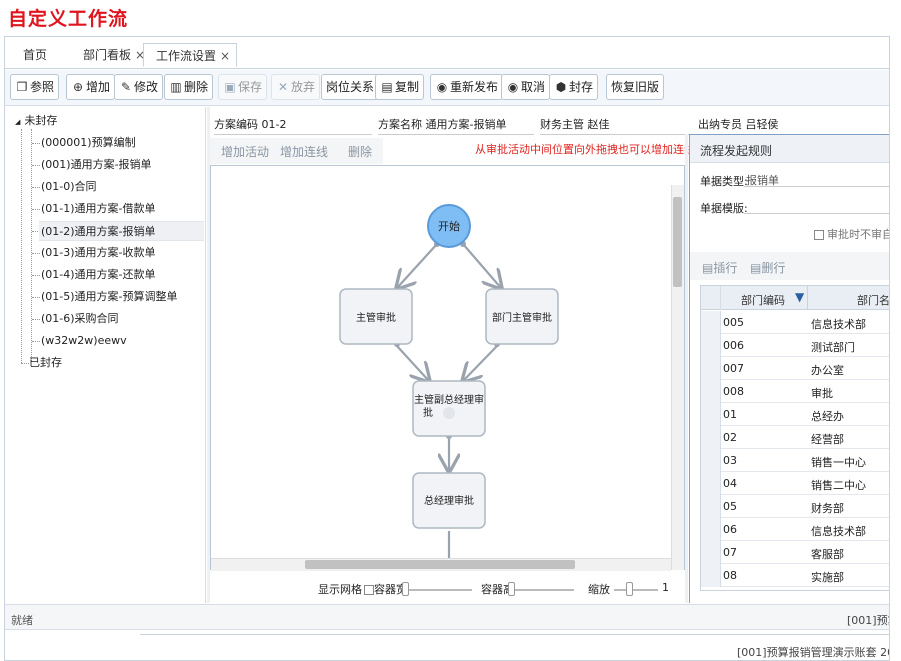 Image resolution: width=901 pixels, height=661 pixels. Describe the element at coordinates (442, 87) in the screenshot. I see `publish-icon: ◉` at that location.